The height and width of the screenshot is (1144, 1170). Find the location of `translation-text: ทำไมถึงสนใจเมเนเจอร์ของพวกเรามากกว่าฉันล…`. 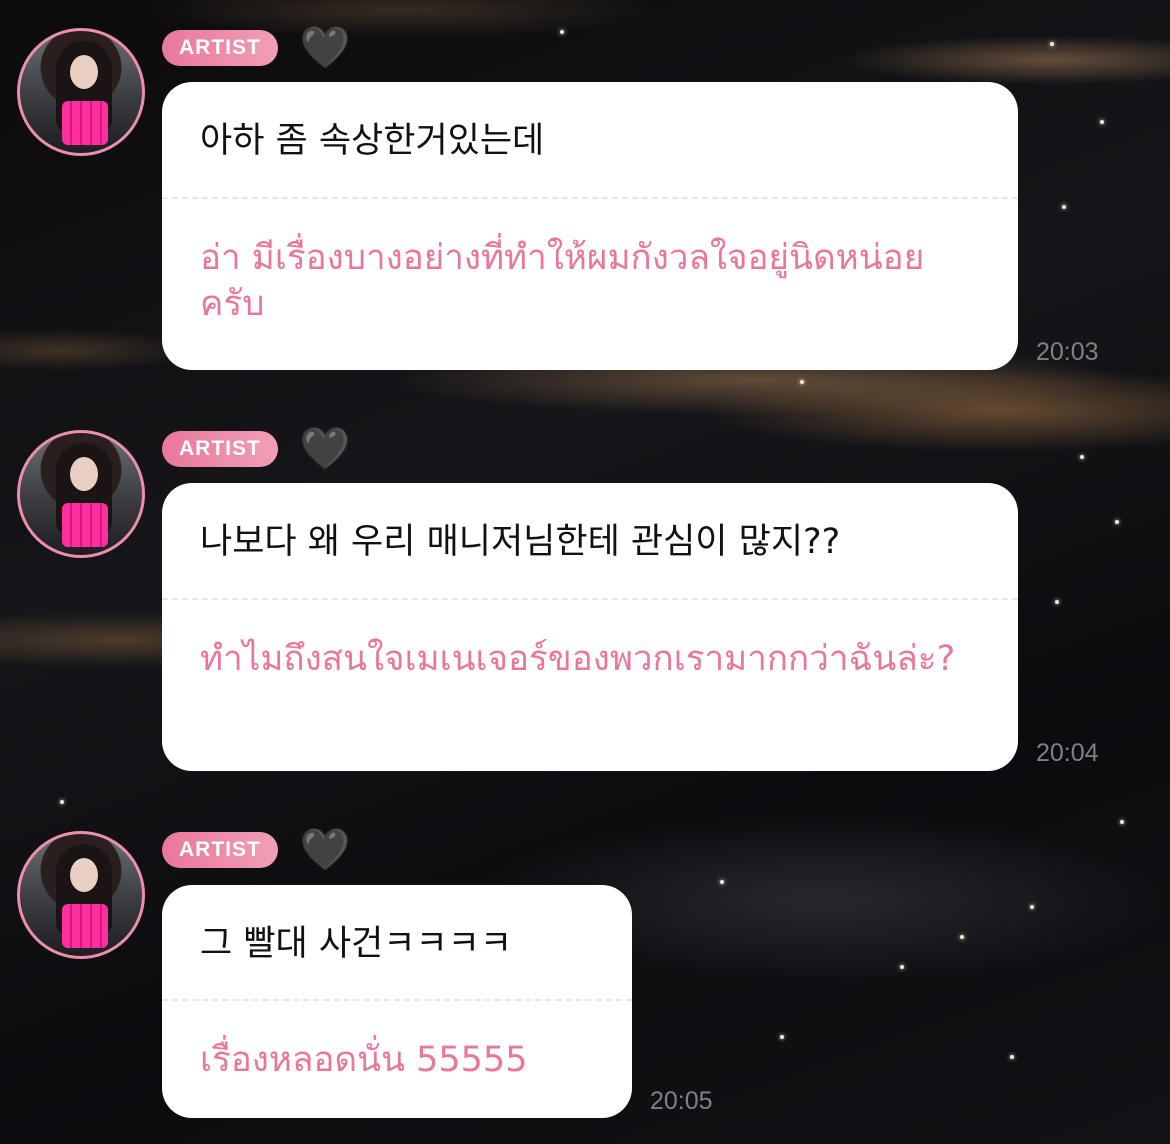

translation-text: ทำไมถึงสนใจเมเนเจอร์ของพวกเรามากกว่าฉันล… is located at coordinates (578, 659).